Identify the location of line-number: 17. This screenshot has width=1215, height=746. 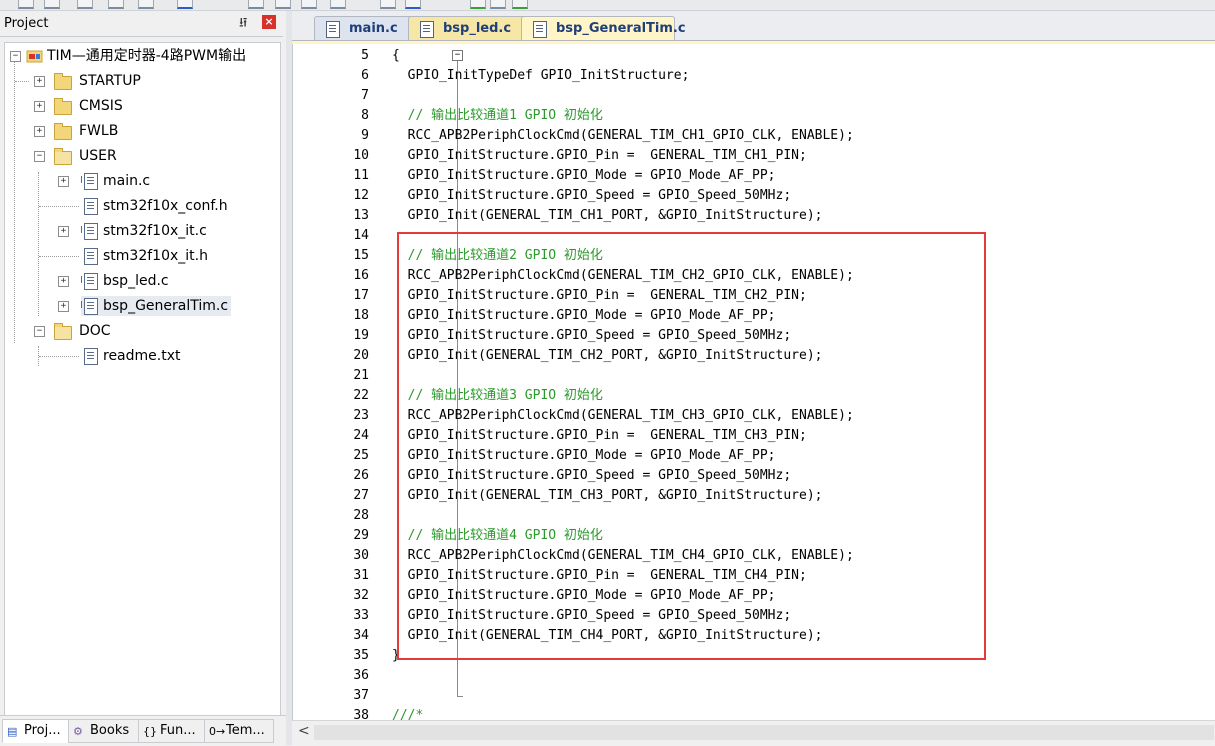
(361, 295).